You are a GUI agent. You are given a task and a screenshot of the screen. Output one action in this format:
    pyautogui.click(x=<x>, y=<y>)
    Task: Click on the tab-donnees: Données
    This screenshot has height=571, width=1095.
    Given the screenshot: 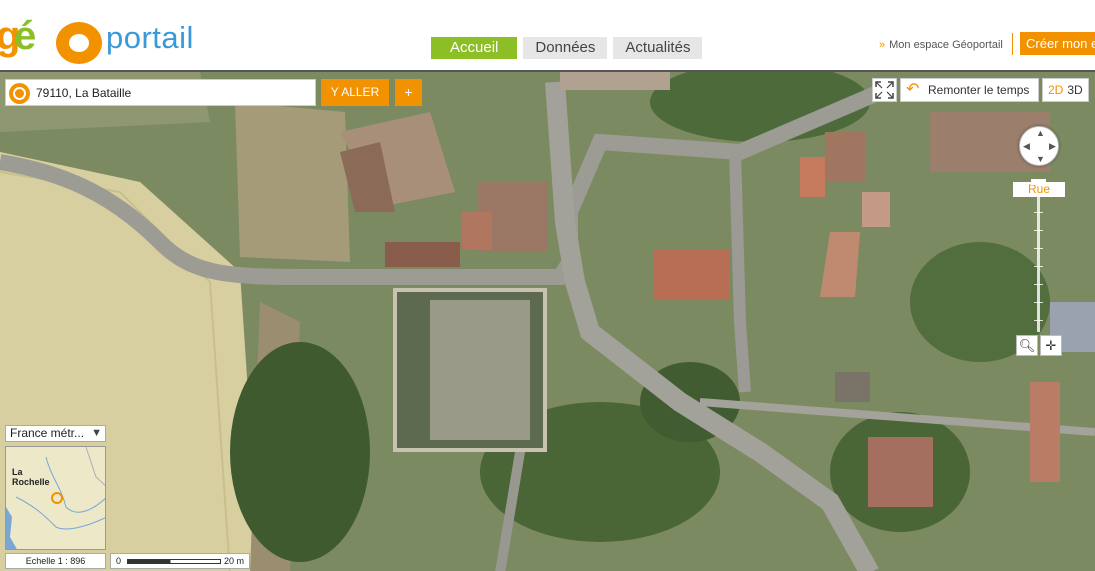 What is the action you would take?
    pyautogui.click(x=565, y=48)
    